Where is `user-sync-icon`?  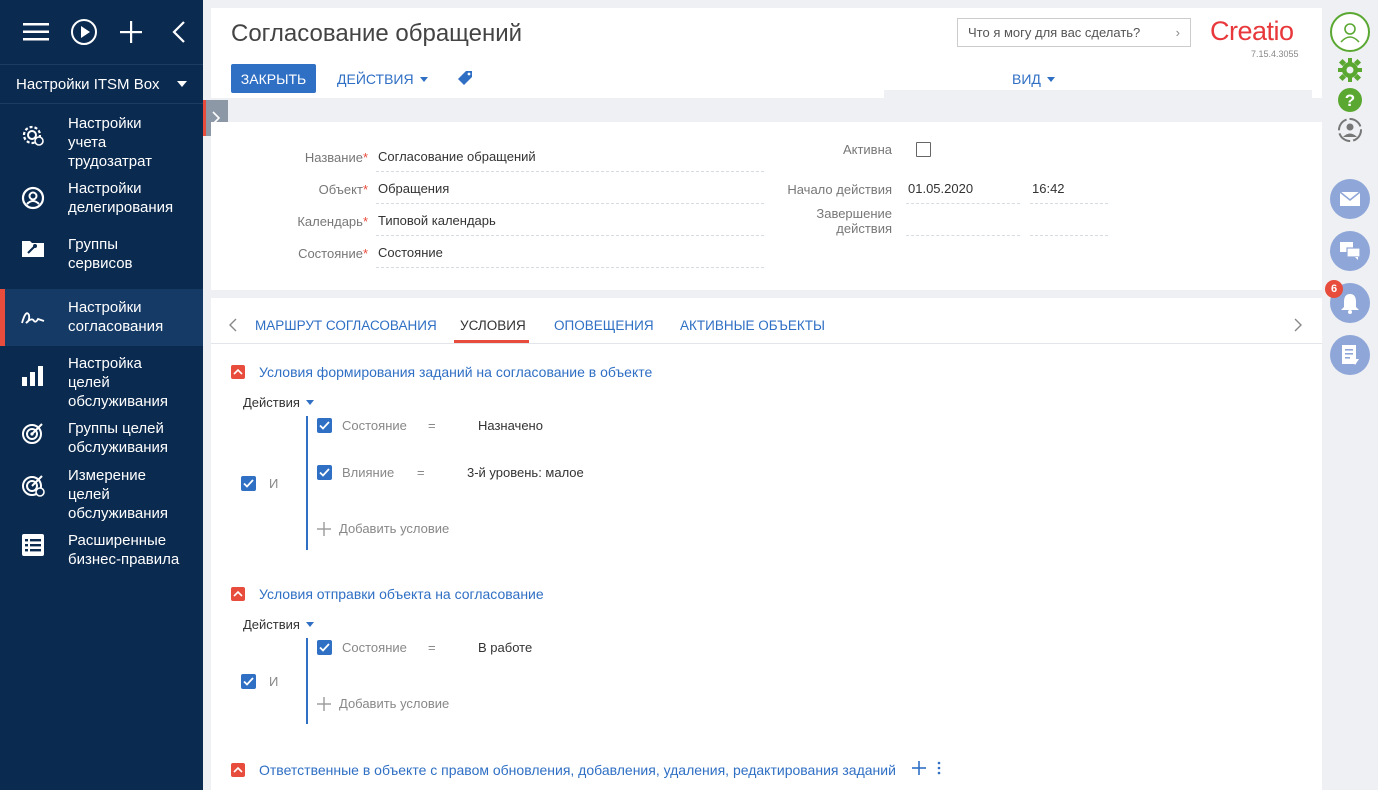
user-sync-icon is located at coordinates (1350, 130).